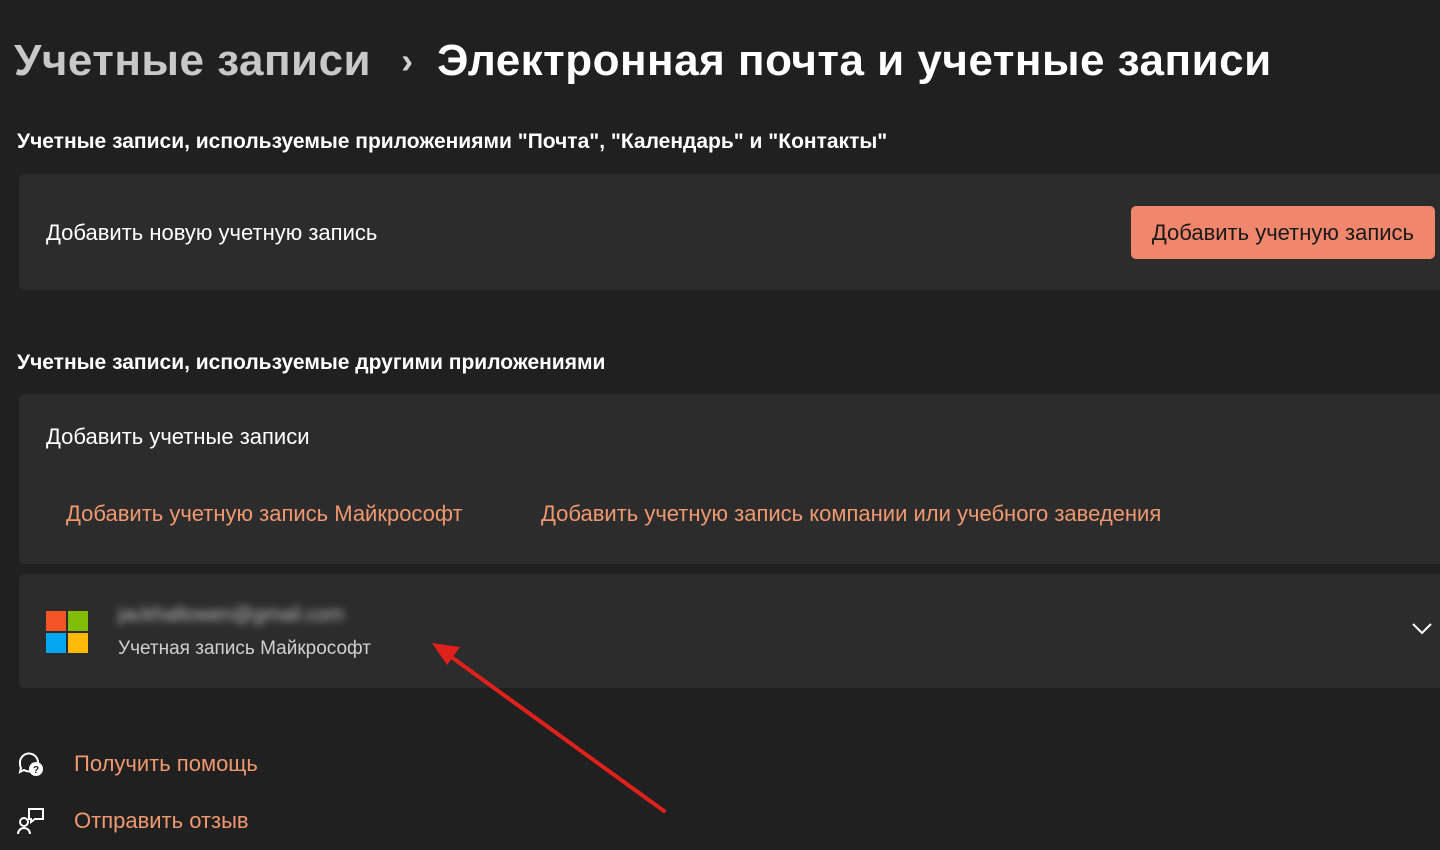 The image size is (1440, 850). What do you see at coordinates (212, 232) in the screenshot?
I see `add-new-account-label: Добавить новую учетную запись` at bounding box center [212, 232].